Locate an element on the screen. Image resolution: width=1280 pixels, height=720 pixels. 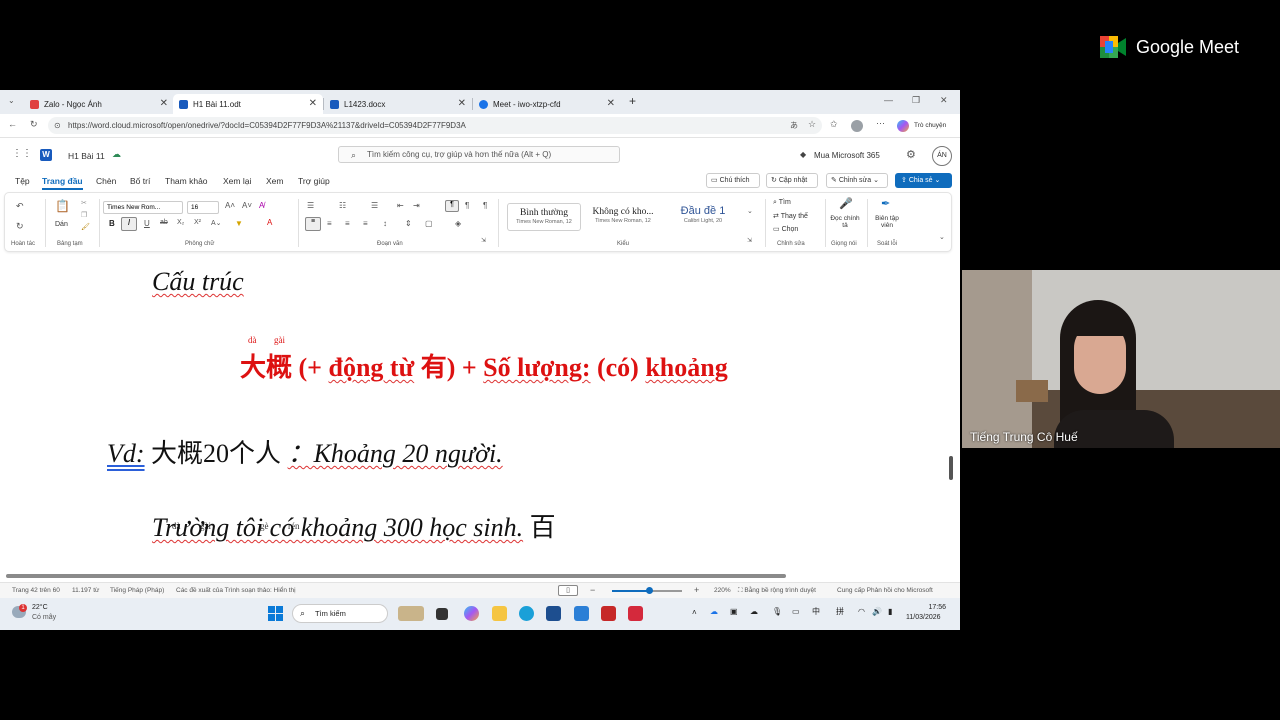
ltr-icon: ¶ is located at coordinates (452, 206).